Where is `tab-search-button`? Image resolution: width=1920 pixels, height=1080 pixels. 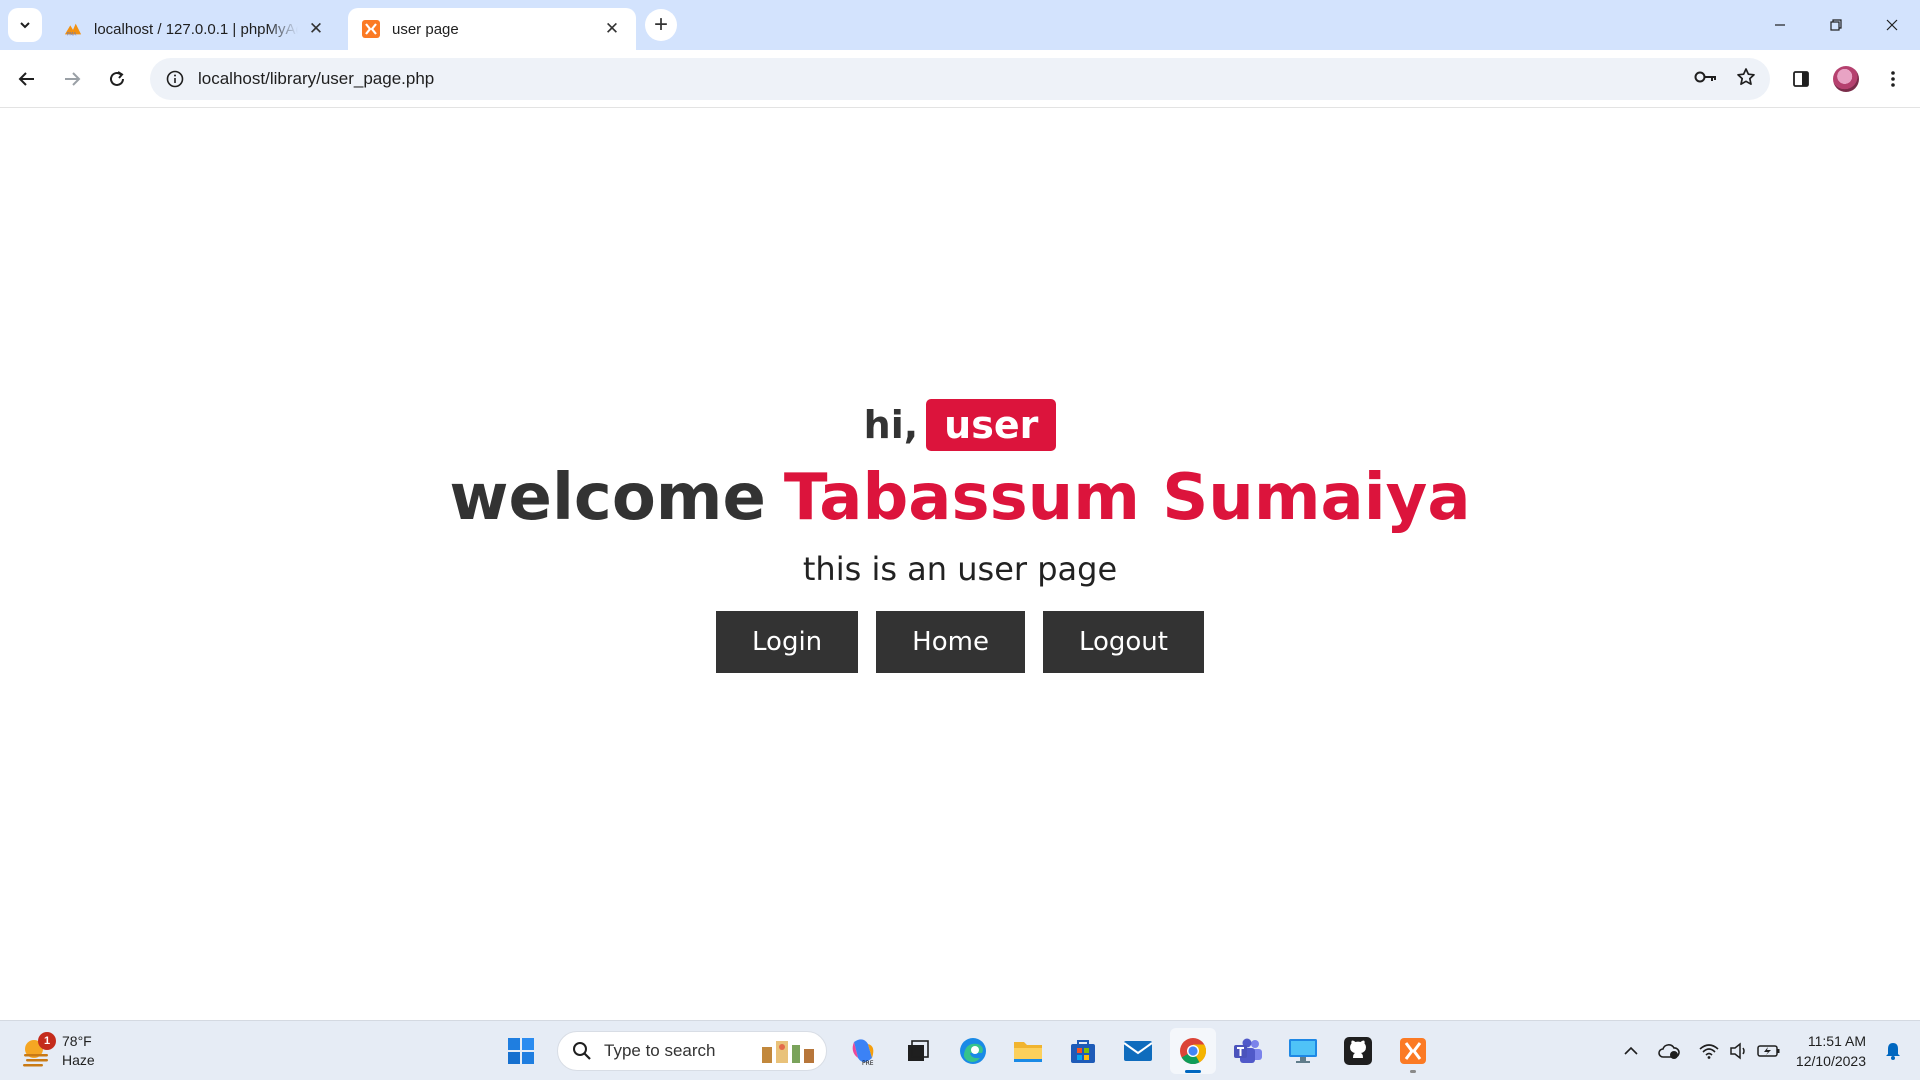 tab-search-button is located at coordinates (25, 25).